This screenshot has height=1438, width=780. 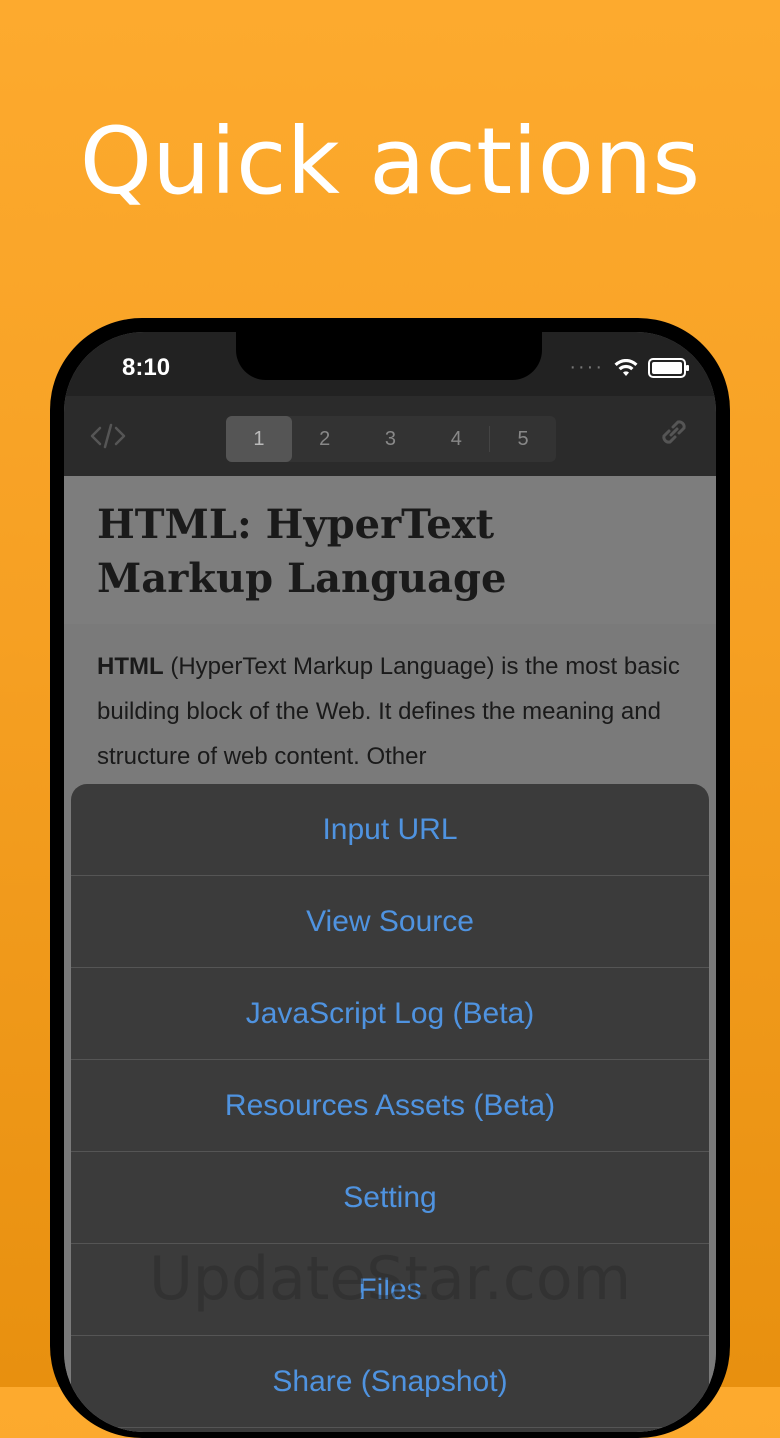 I want to click on tab-switcher: 1 2 3 4 5, so click(x=391, y=439).